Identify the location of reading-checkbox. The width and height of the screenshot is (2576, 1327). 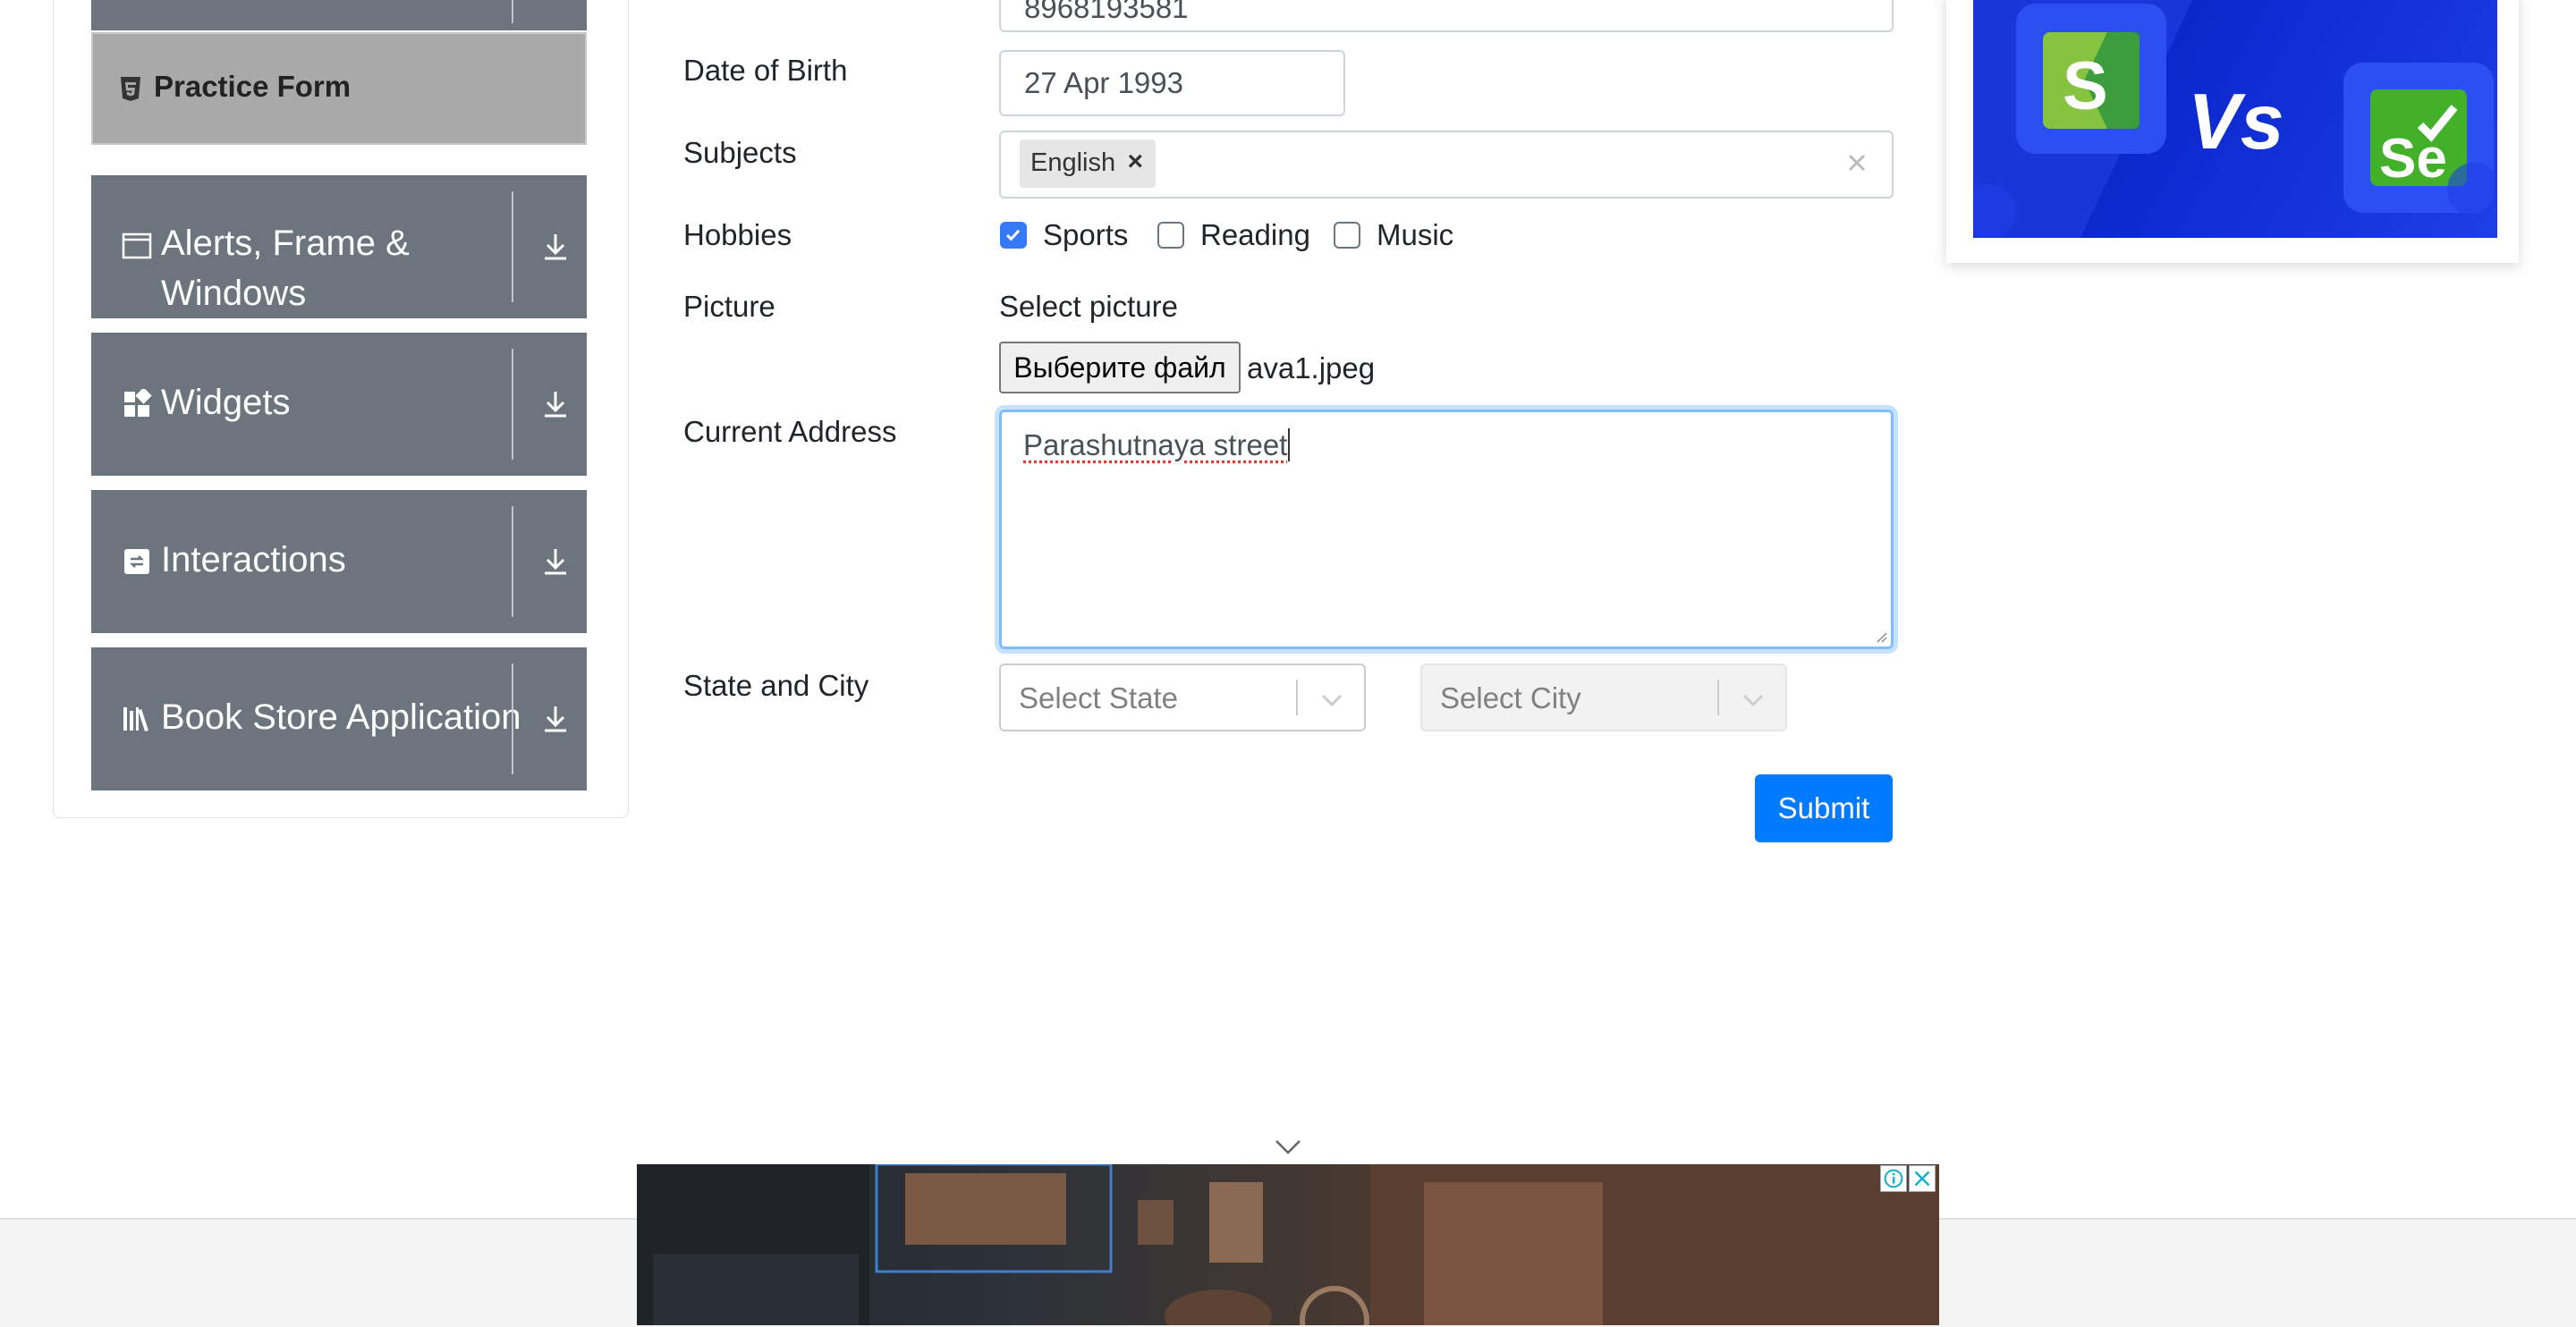
(1170, 235).